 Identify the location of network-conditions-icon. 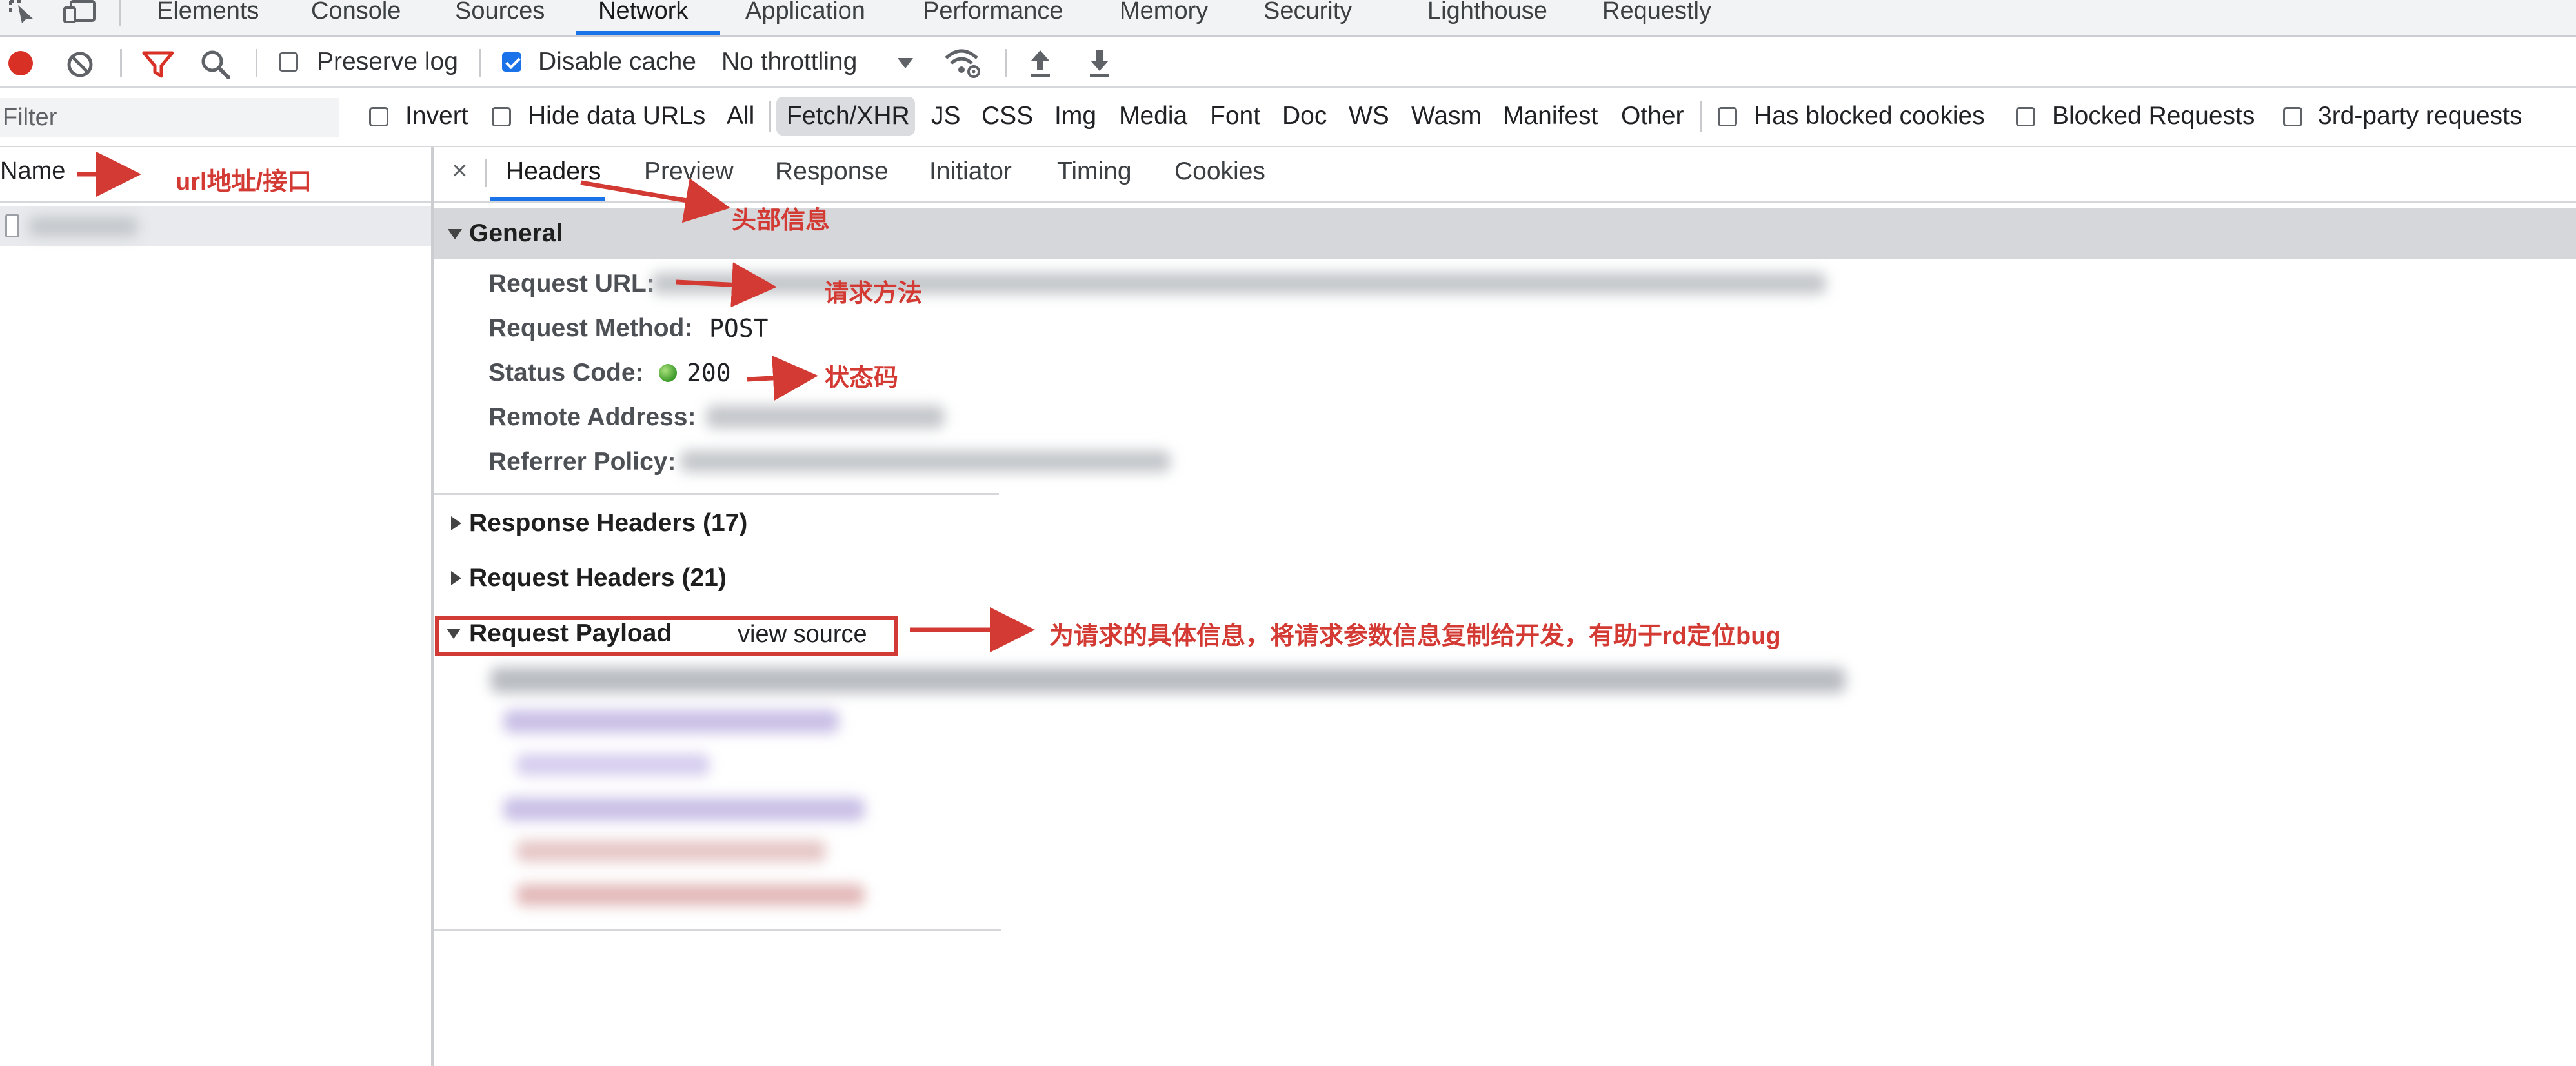
(962, 62).